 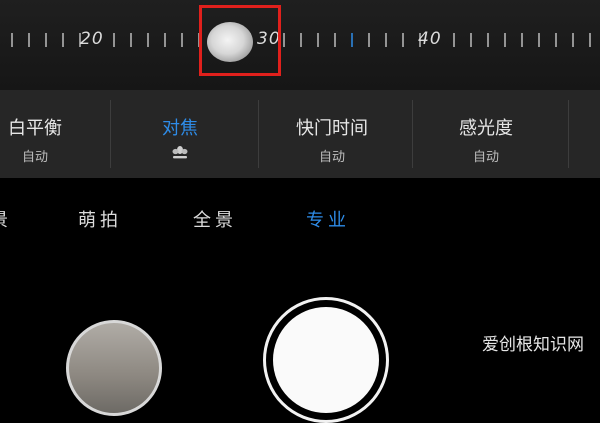 What do you see at coordinates (328, 219) in the screenshot?
I see `mode-item-pro: 专业` at bounding box center [328, 219].